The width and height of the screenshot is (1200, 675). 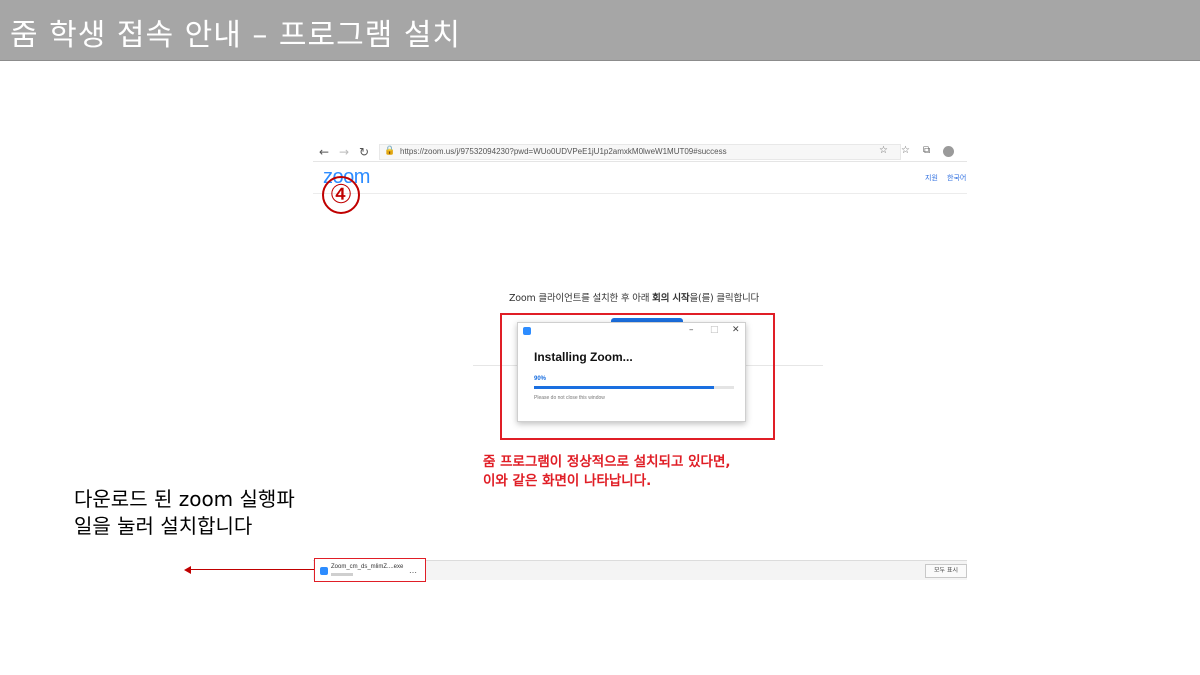 What do you see at coordinates (344, 152) in the screenshot?
I see `forward-icon: →` at bounding box center [344, 152].